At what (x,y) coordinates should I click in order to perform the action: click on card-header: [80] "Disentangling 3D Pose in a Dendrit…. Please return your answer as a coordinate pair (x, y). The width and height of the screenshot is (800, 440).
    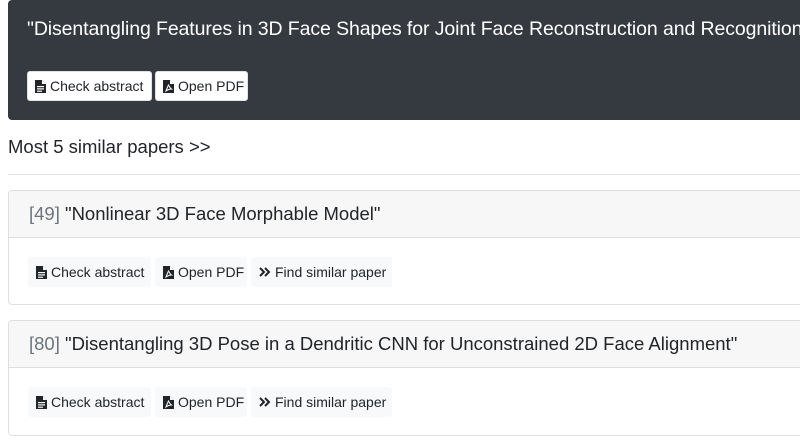
    Looking at the image, I should click on (404, 344).